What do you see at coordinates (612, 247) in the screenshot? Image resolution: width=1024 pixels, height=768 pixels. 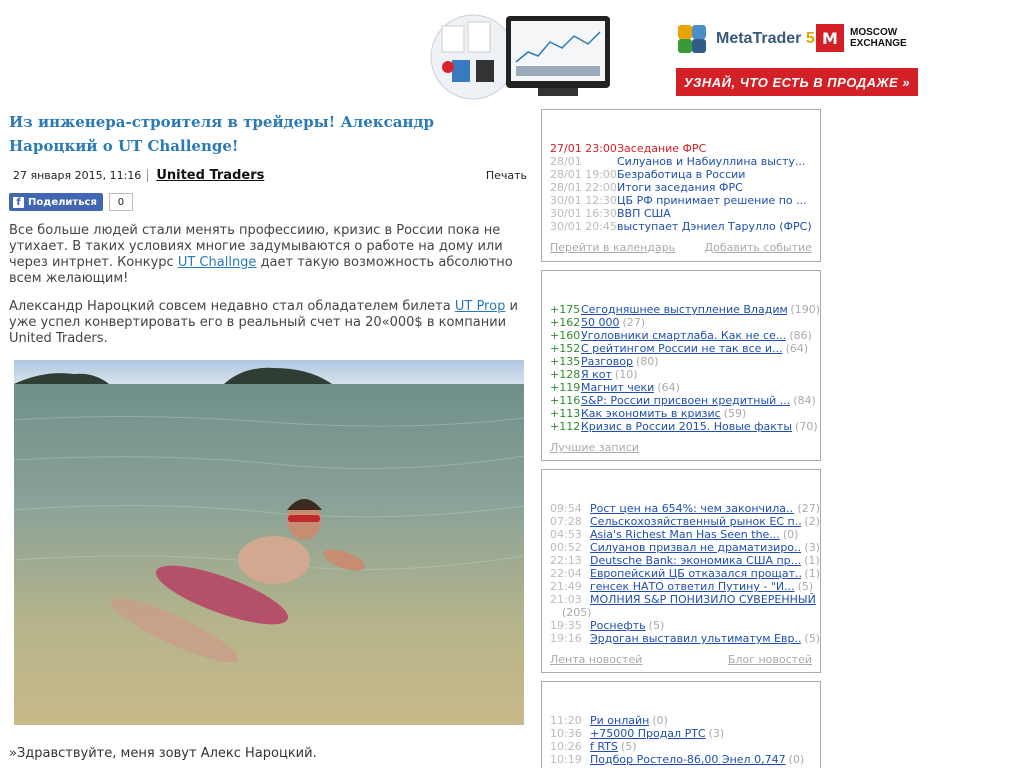 I see `go-to-calendar-link: Перейти в календарь` at bounding box center [612, 247].